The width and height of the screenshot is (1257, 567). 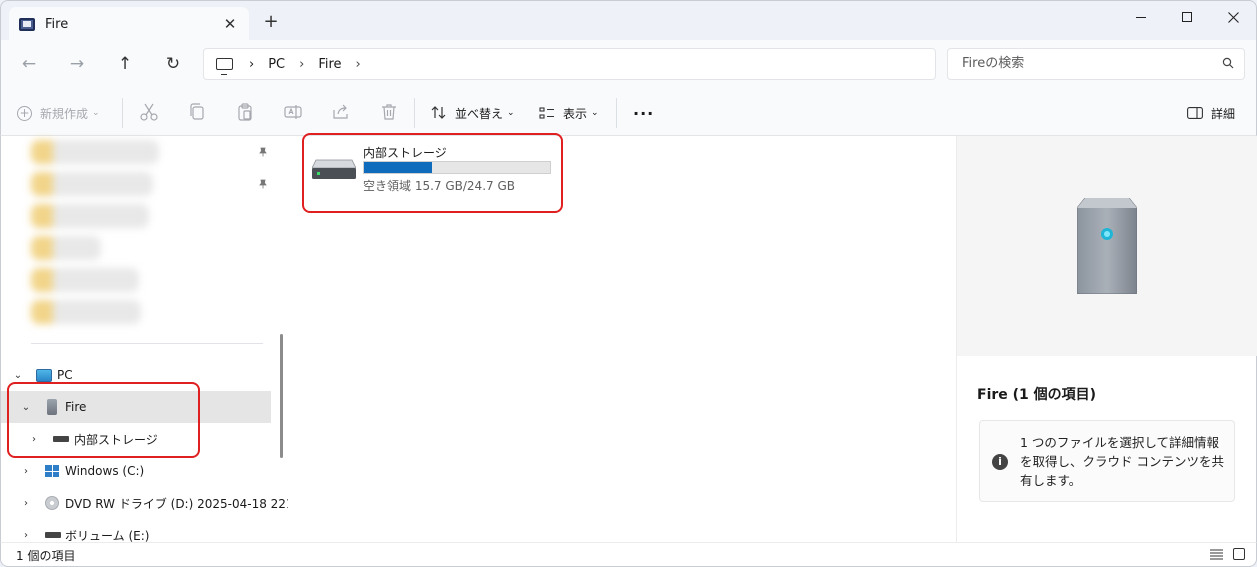 I want to click on tab-title: Fire, so click(x=57, y=24).